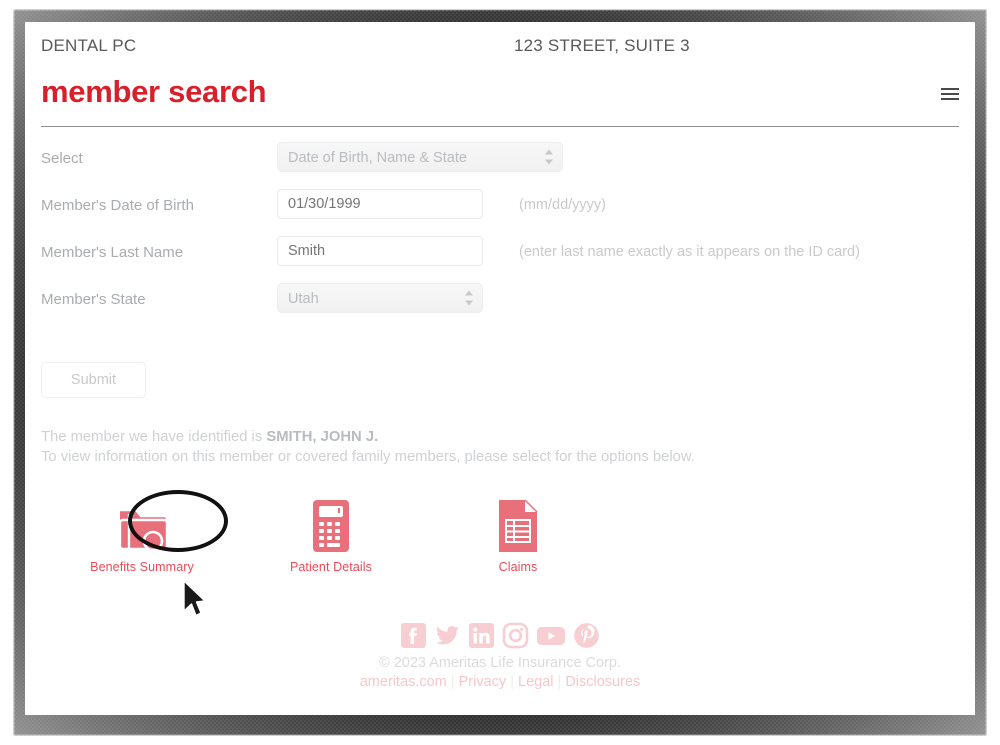  I want to click on instagram-icon, so click(515, 635).